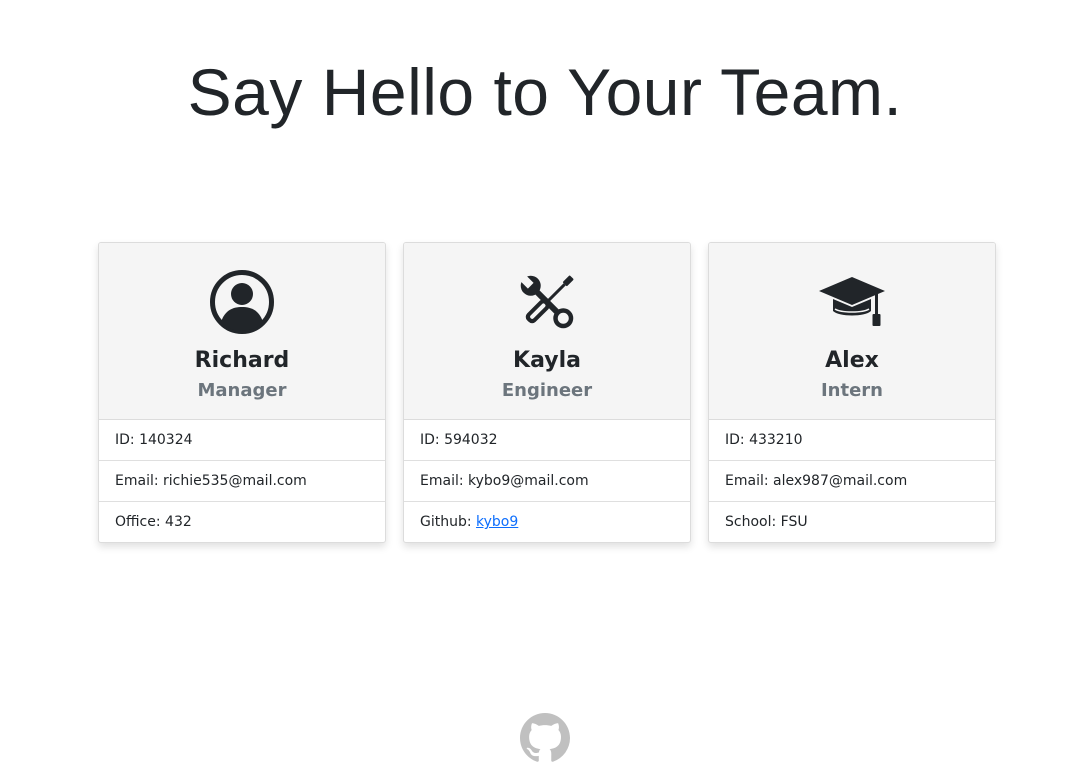 The height and width of the screenshot is (784, 1090). Describe the element at coordinates (852, 440) in the screenshot. I see `member-id: ID: 433210` at that location.